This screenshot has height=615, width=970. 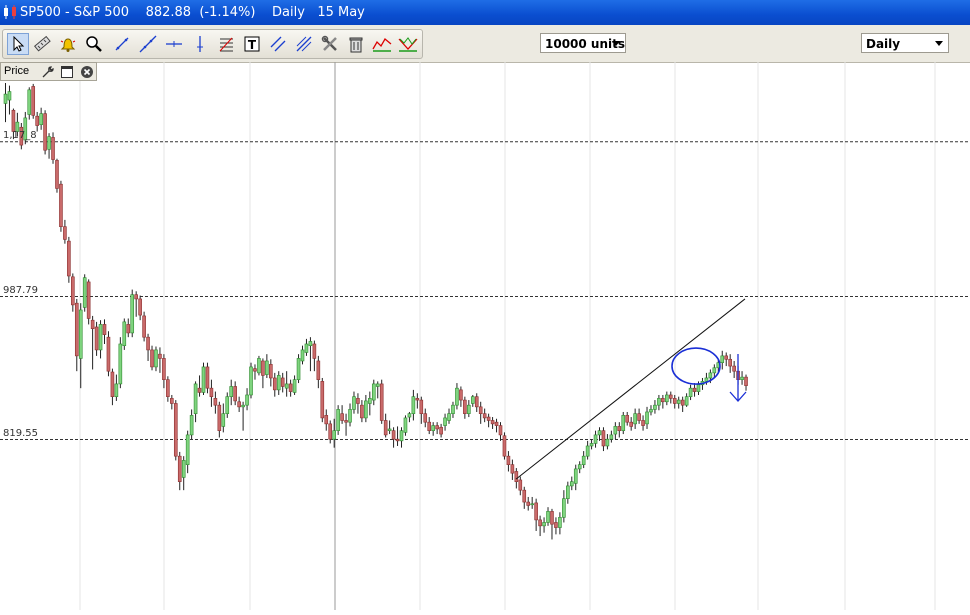 I want to click on text-tool-button: T, so click(x=252, y=44).